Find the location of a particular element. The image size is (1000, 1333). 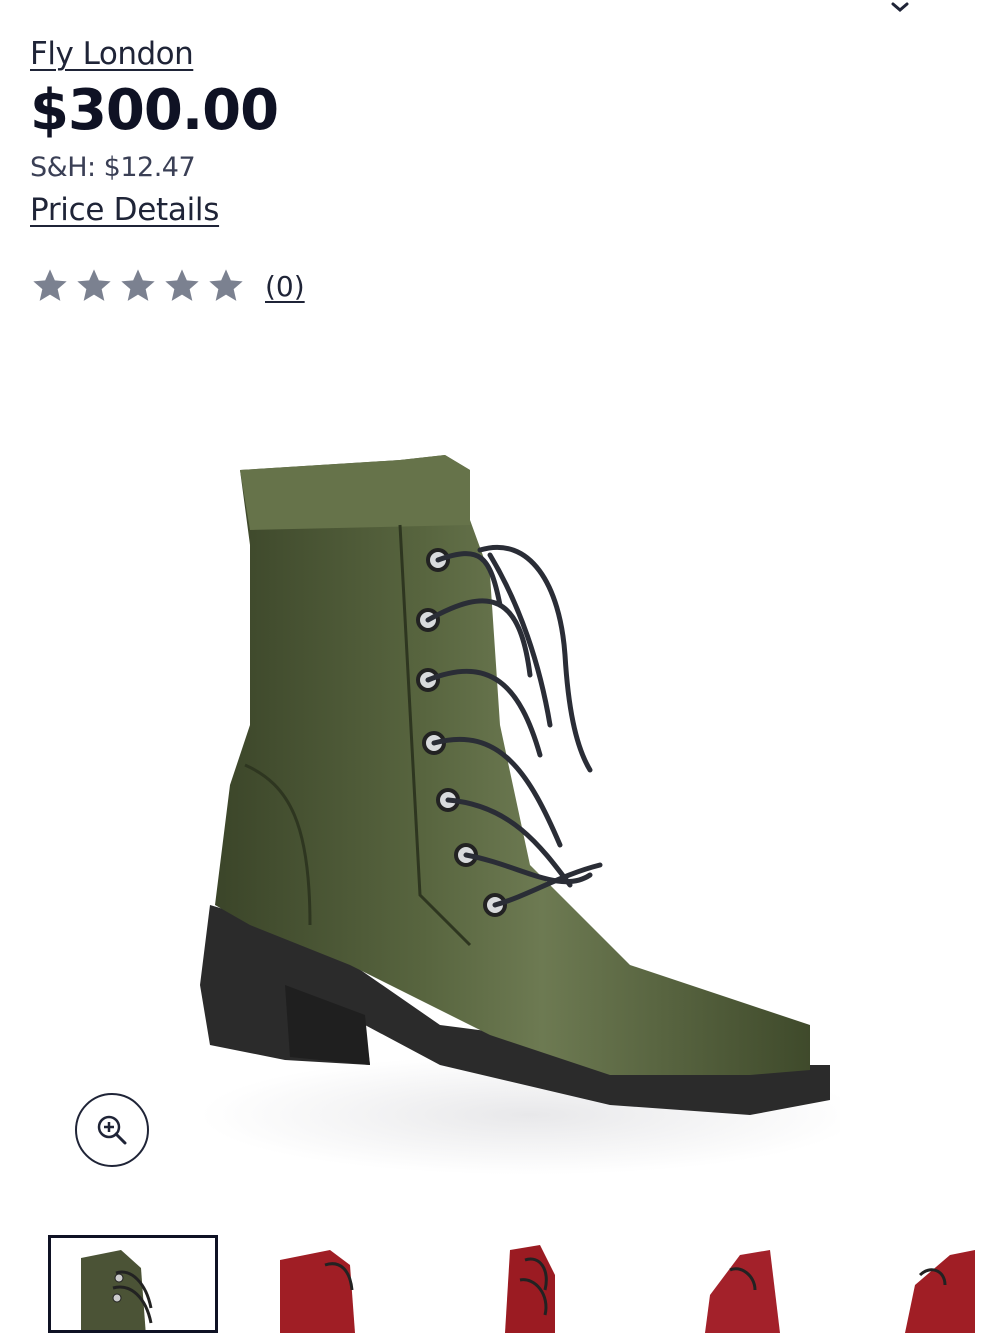

thumbnail-red-boot-back is located at coordinates (950, 1284).